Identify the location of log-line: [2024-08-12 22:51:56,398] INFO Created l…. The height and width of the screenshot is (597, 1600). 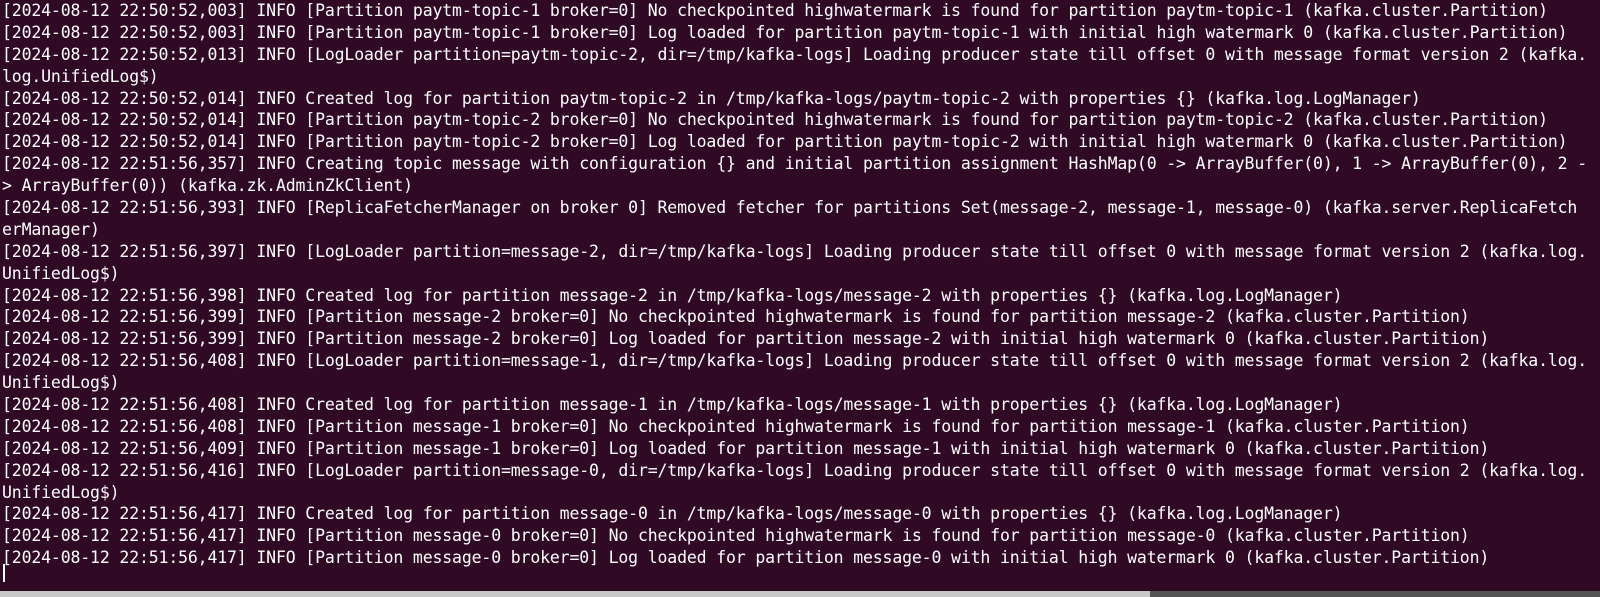
(672, 295).